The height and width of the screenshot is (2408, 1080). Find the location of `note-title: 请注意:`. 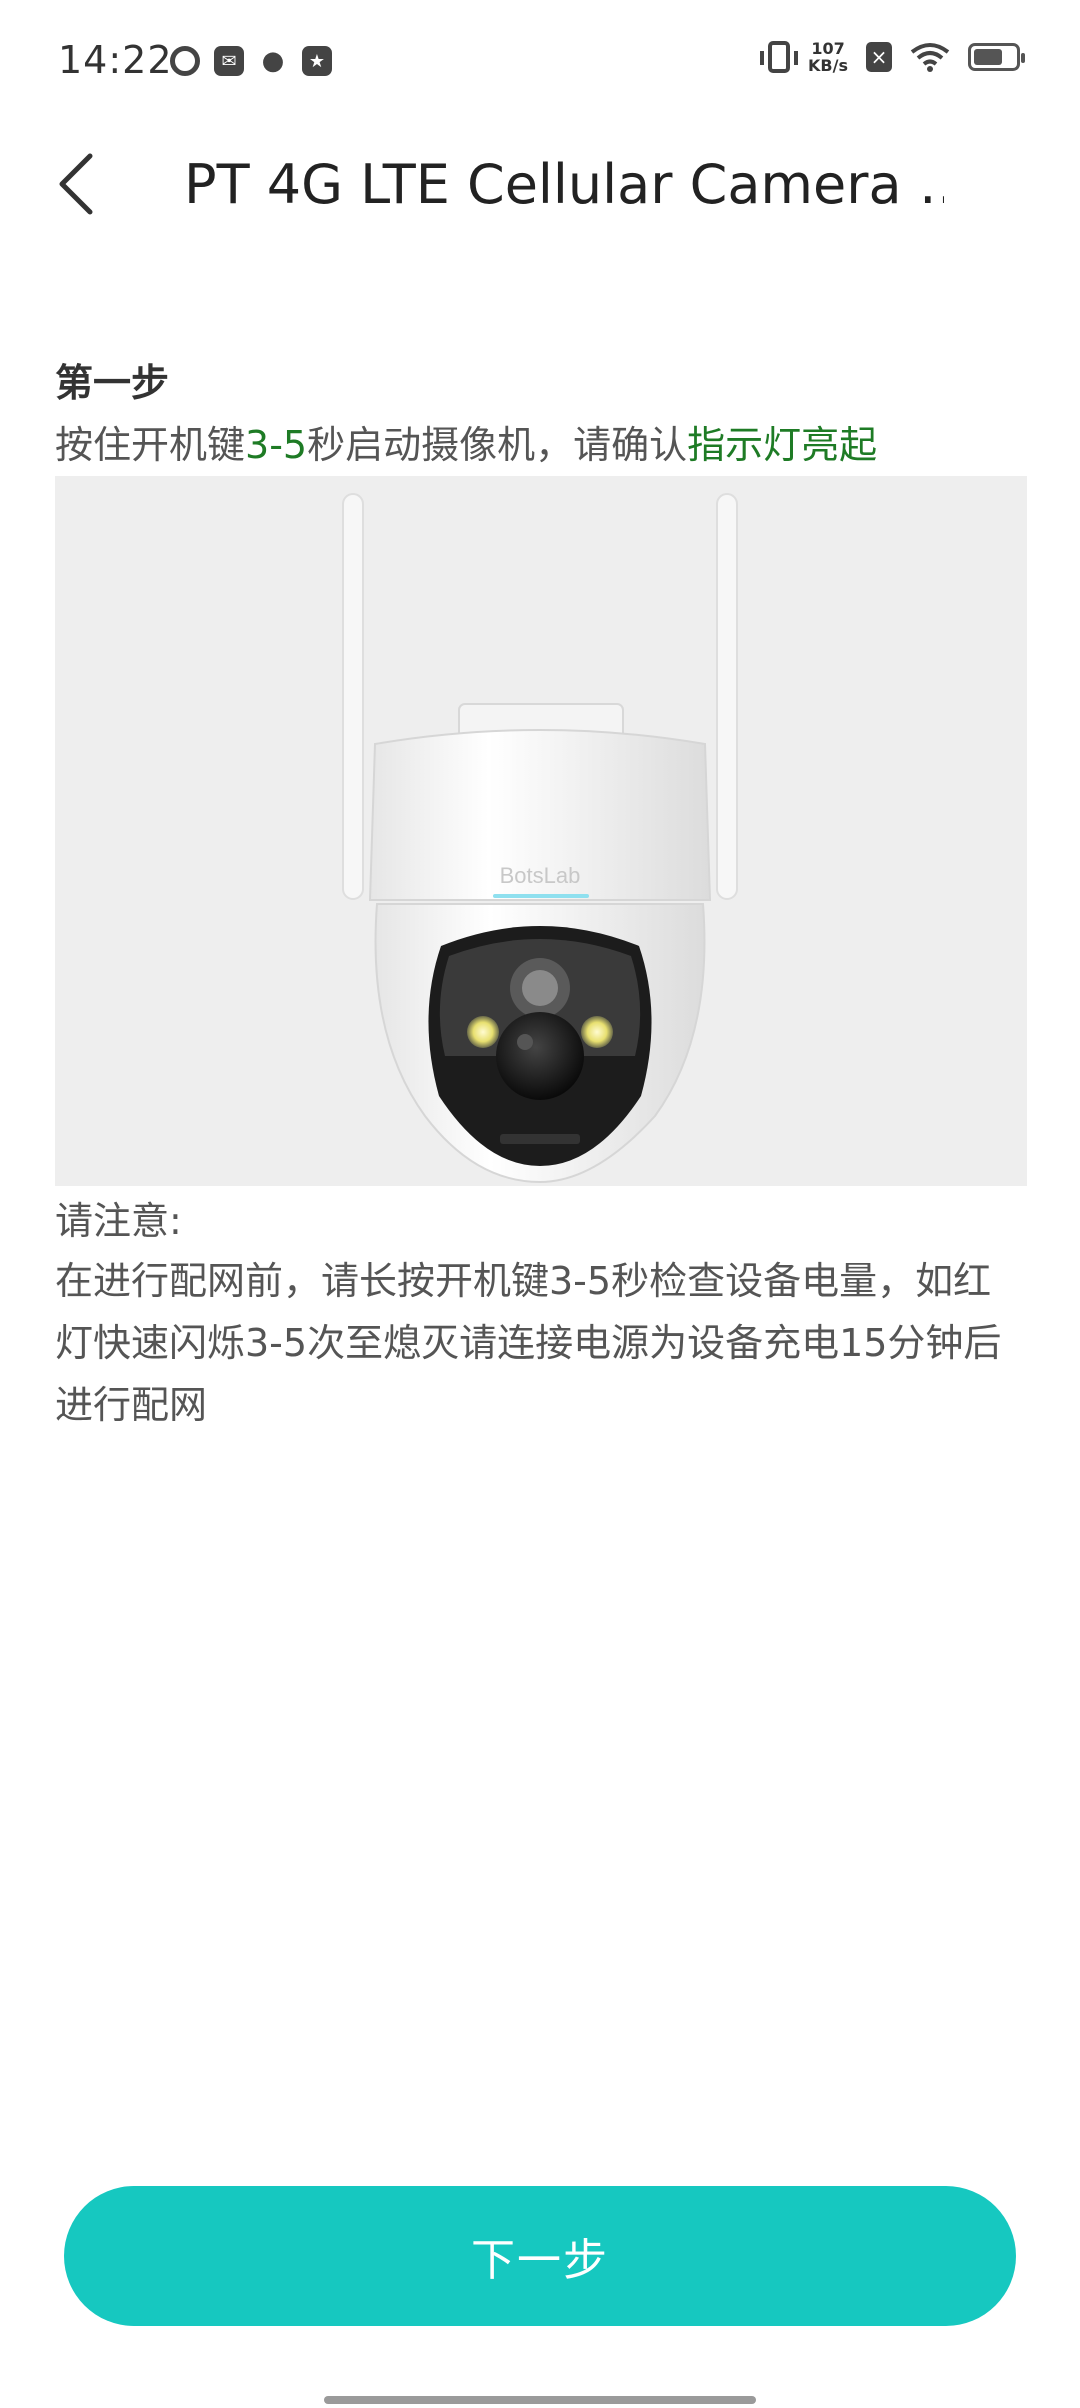

note-title: 请注意: is located at coordinates (118, 1221).